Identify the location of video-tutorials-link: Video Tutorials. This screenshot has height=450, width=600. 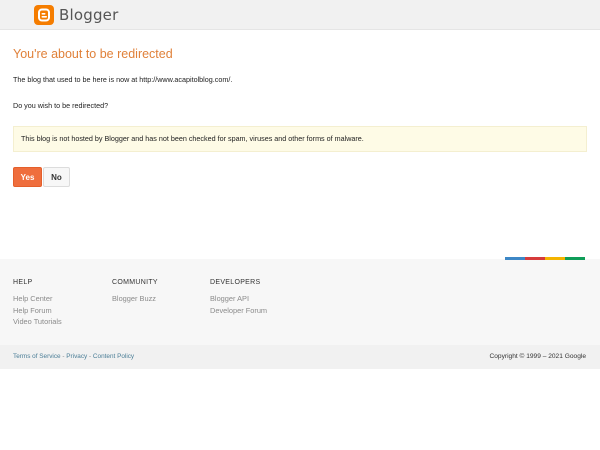
(37, 322).